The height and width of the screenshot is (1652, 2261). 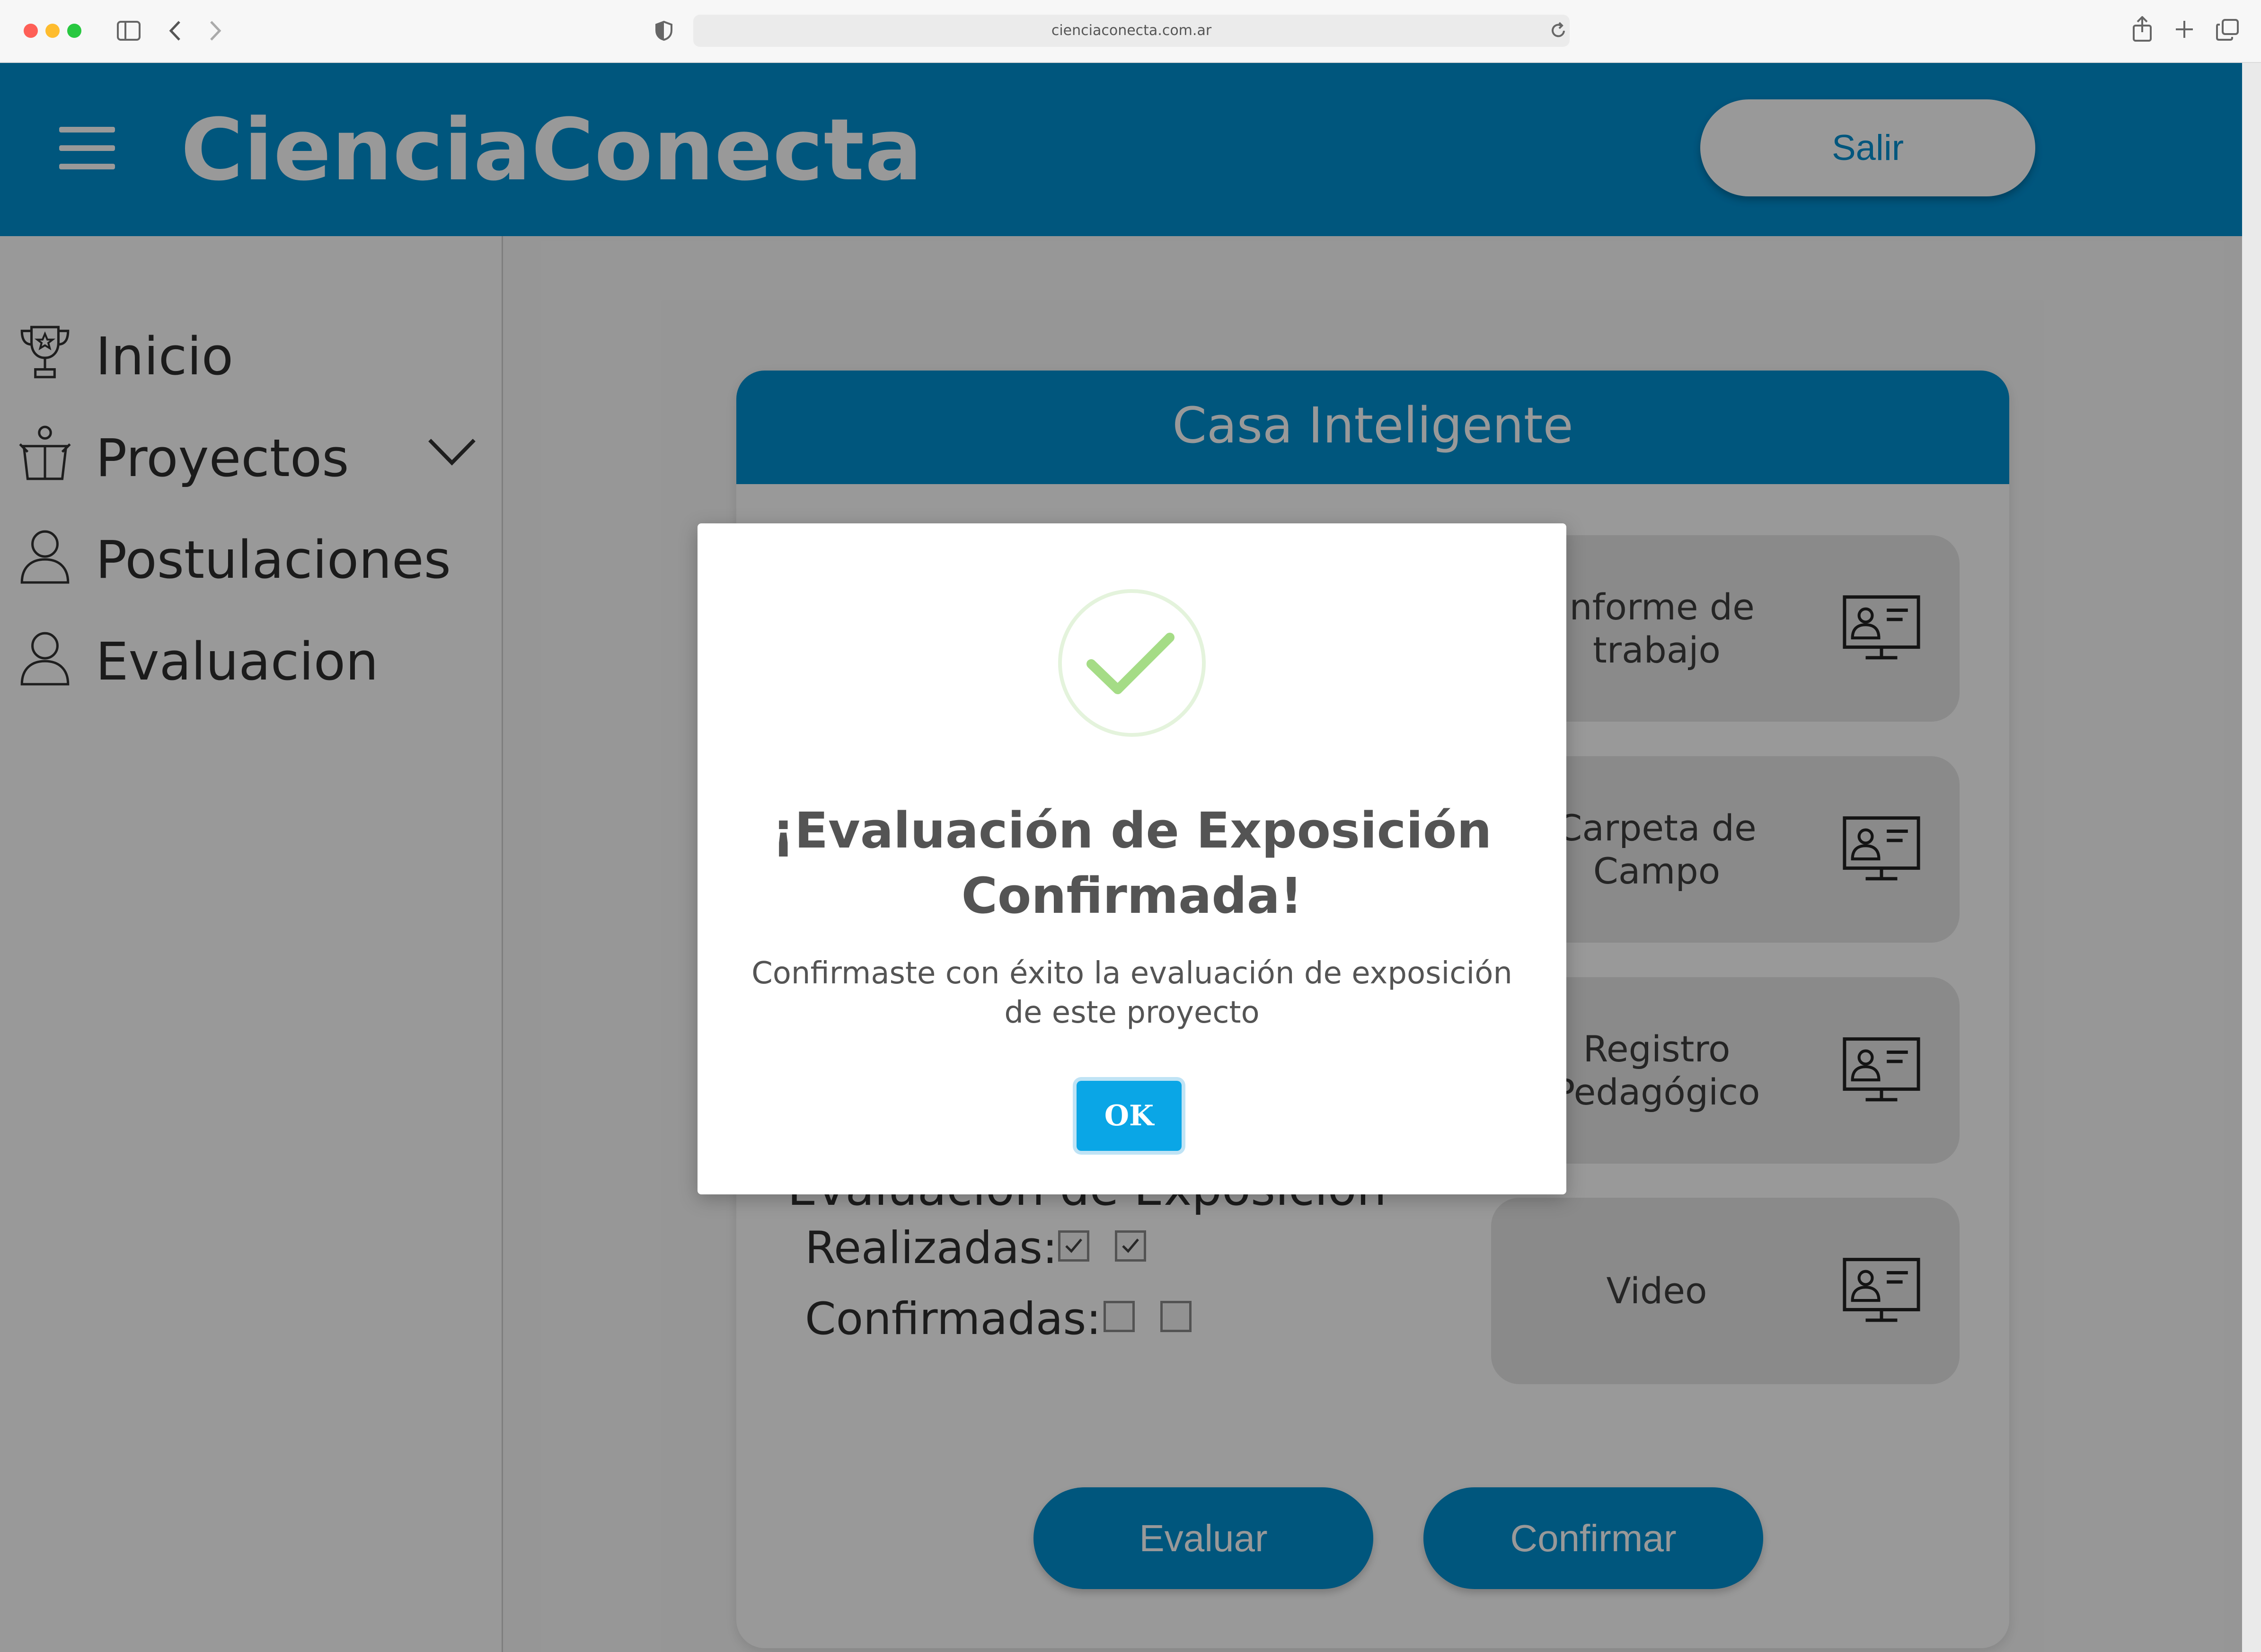 What do you see at coordinates (31, 31) in the screenshot?
I see `close-window-button` at bounding box center [31, 31].